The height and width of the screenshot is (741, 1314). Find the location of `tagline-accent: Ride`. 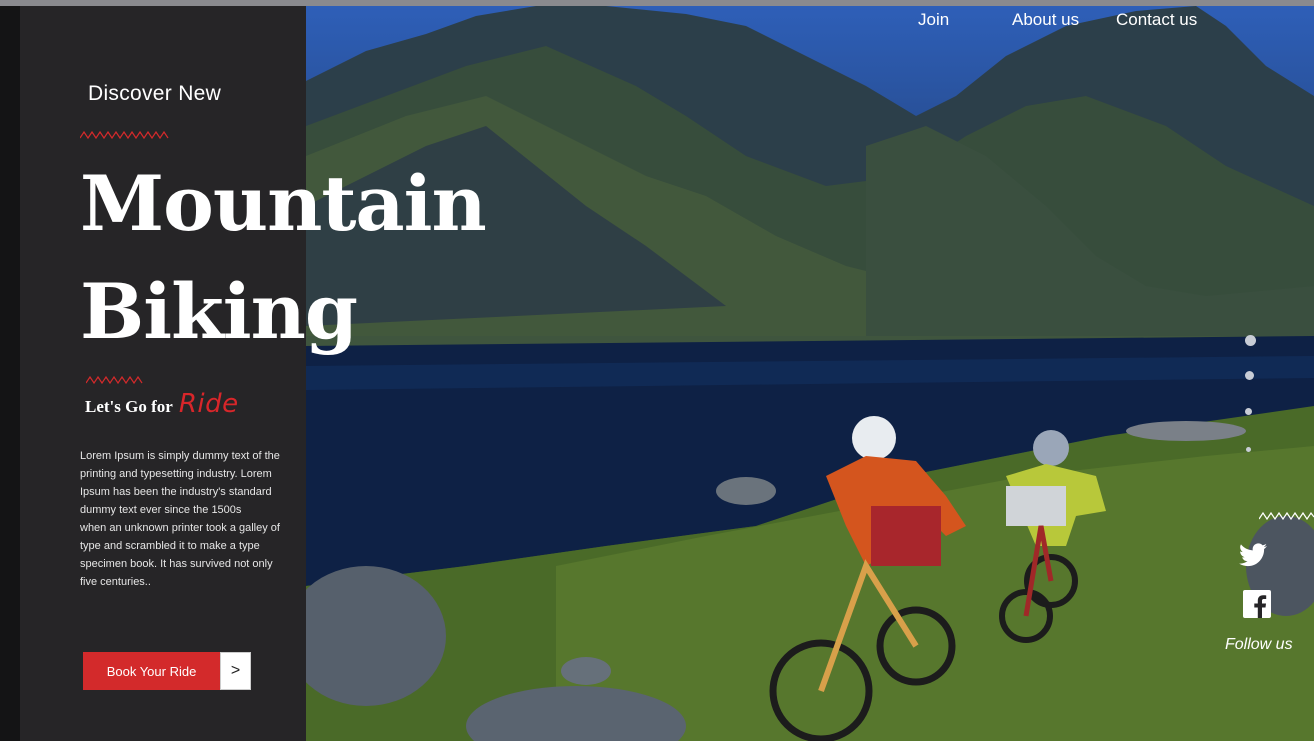

tagline-accent: Ride is located at coordinates (208, 404).